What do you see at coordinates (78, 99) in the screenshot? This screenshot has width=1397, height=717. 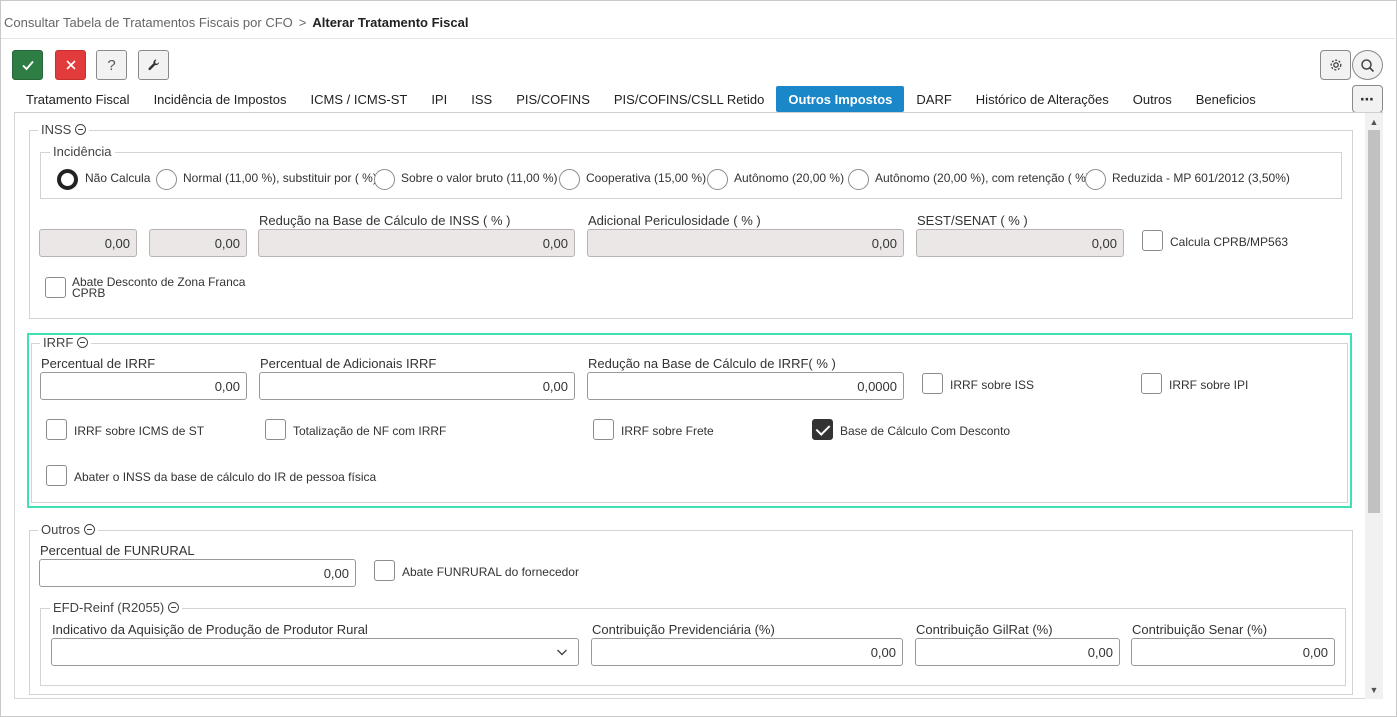 I see `tab-tratamento-fiscal: Tratamento Fiscal` at bounding box center [78, 99].